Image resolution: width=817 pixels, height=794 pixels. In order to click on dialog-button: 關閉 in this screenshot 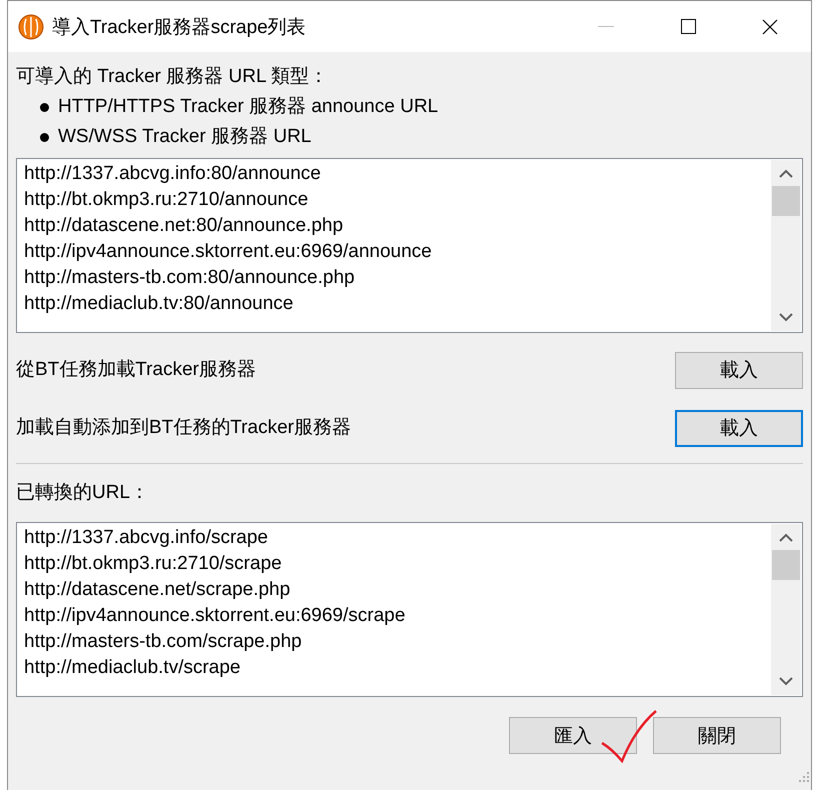, I will do `click(717, 735)`.